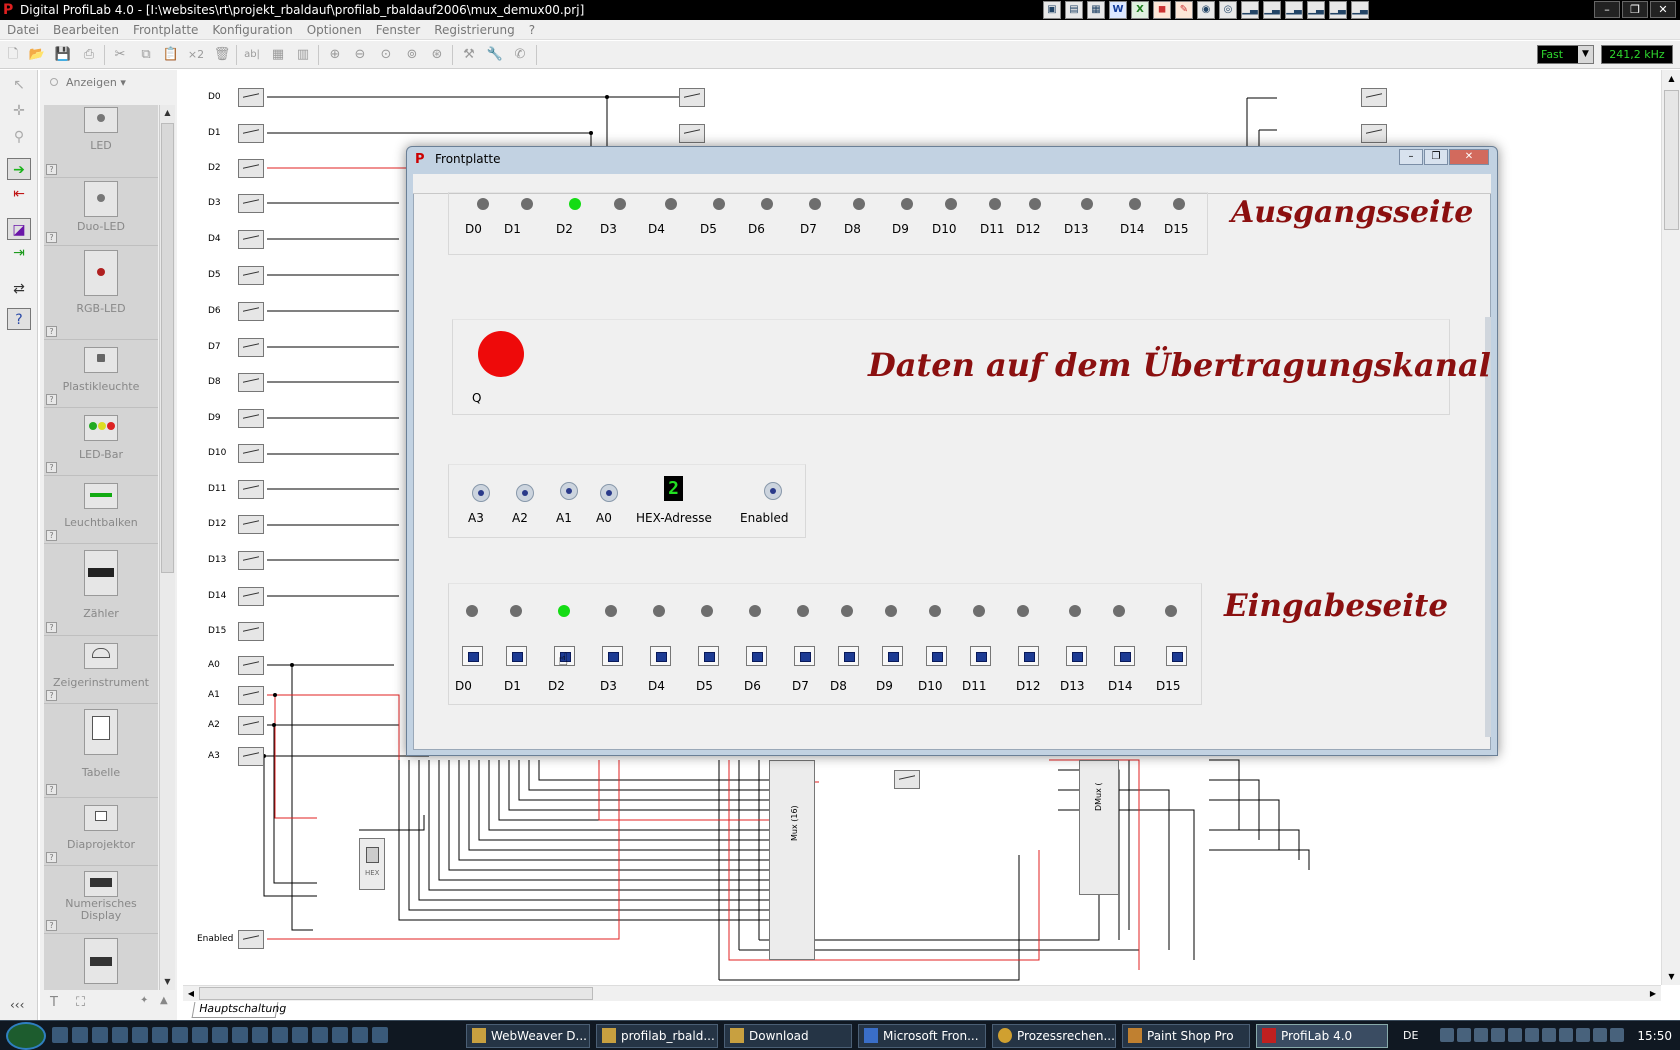  Describe the element at coordinates (101, 751) in the screenshot. I see `palette-item-tabelle: Tabelle ?` at that location.